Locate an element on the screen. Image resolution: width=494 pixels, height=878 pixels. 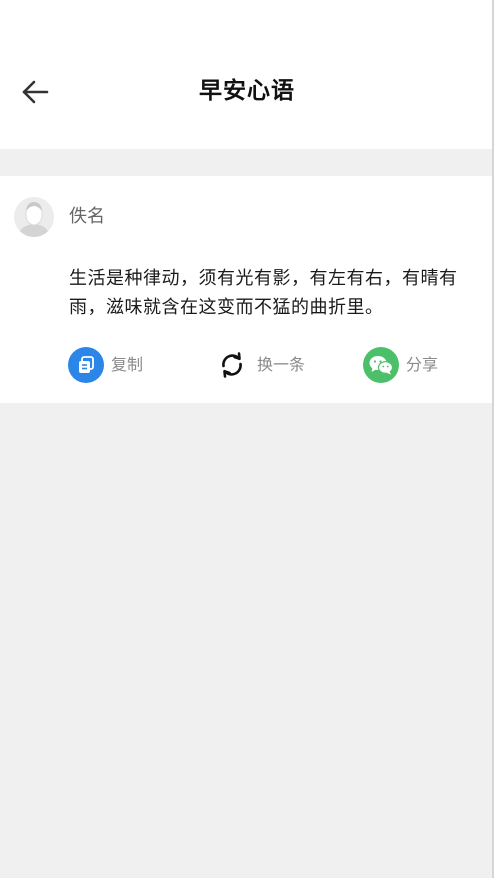
page-title: 早安心语 is located at coordinates (247, 91).